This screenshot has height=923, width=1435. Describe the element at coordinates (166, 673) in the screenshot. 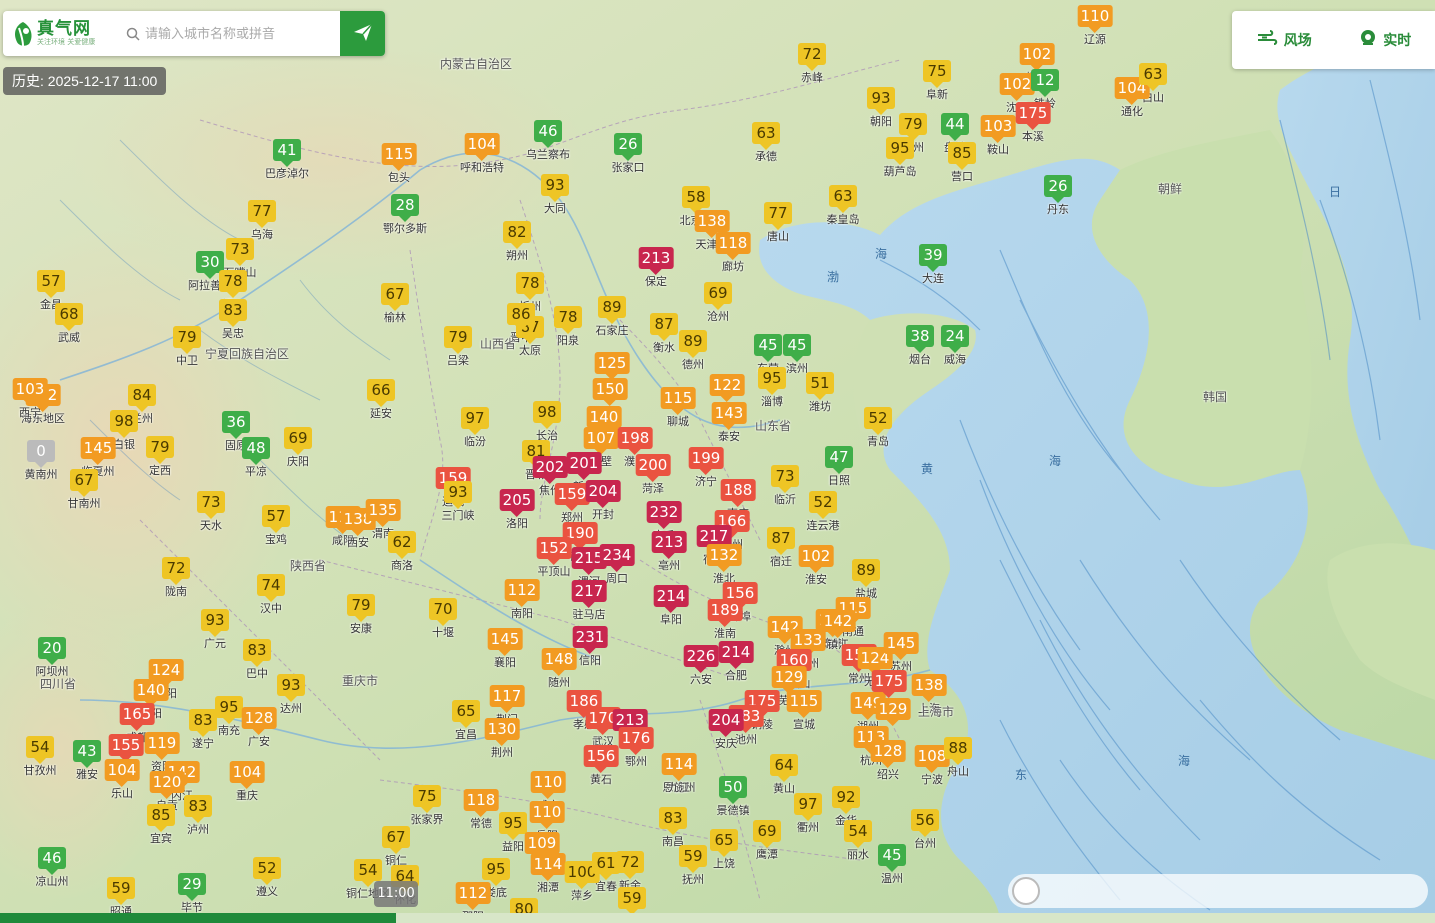

I see `aqi-marker: 124` at that location.